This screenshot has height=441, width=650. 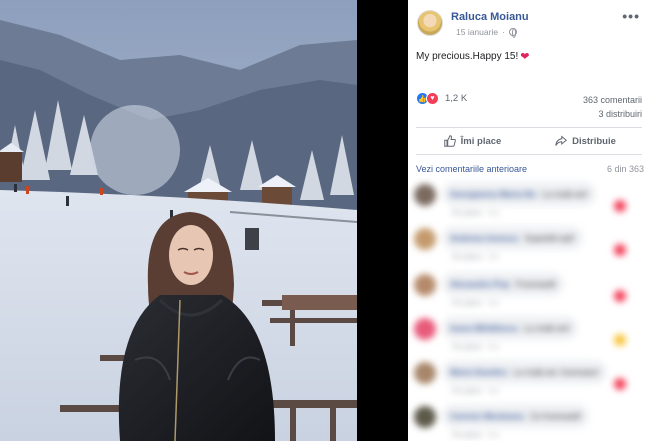 I want to click on share-button-label: Distribuie, so click(x=594, y=141).